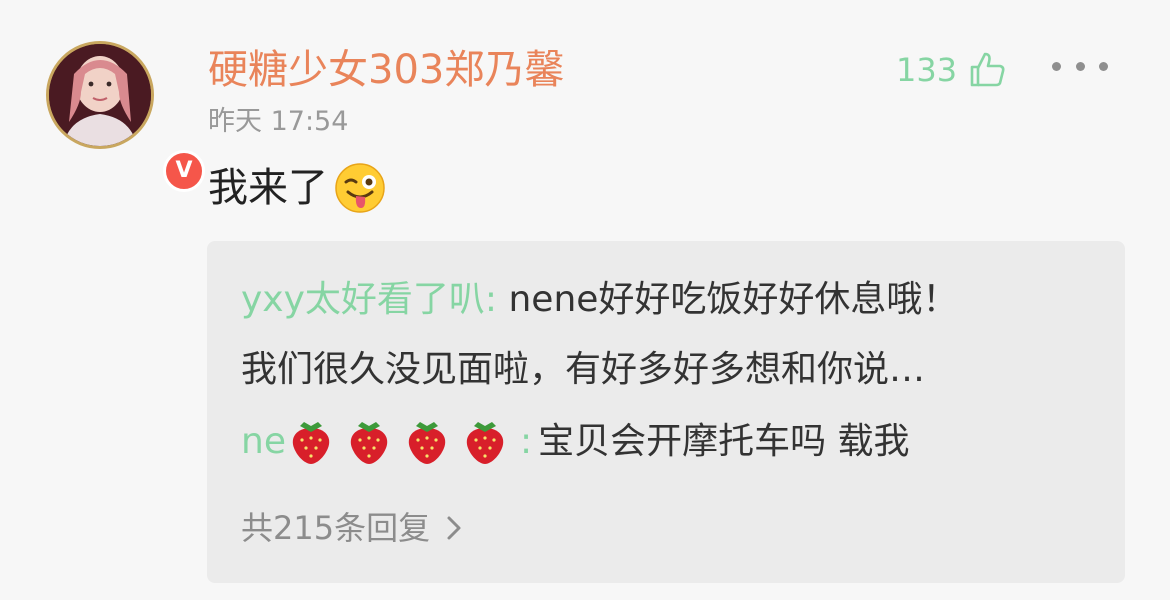 The height and width of the screenshot is (600, 1170). What do you see at coordinates (184, 171) in the screenshot?
I see `verified-badge: V` at bounding box center [184, 171].